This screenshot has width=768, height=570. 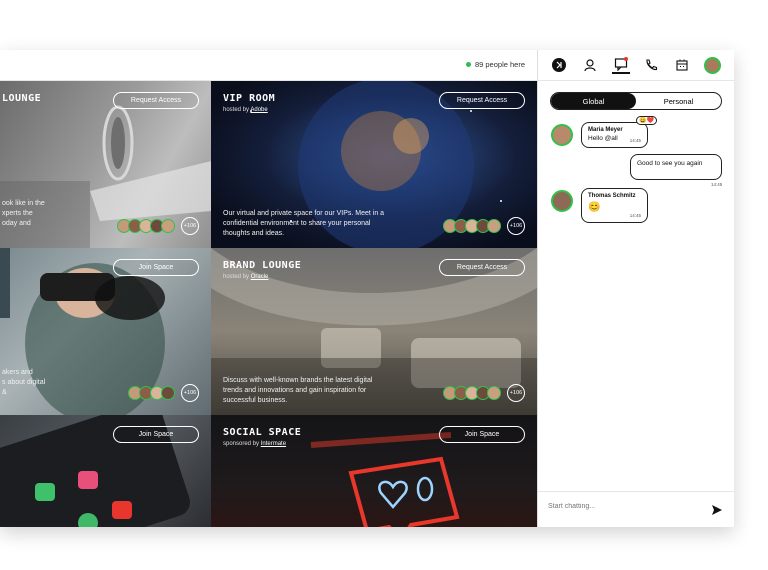 I want to click on chat-message-own: Good to see you again, so click(x=676, y=167).